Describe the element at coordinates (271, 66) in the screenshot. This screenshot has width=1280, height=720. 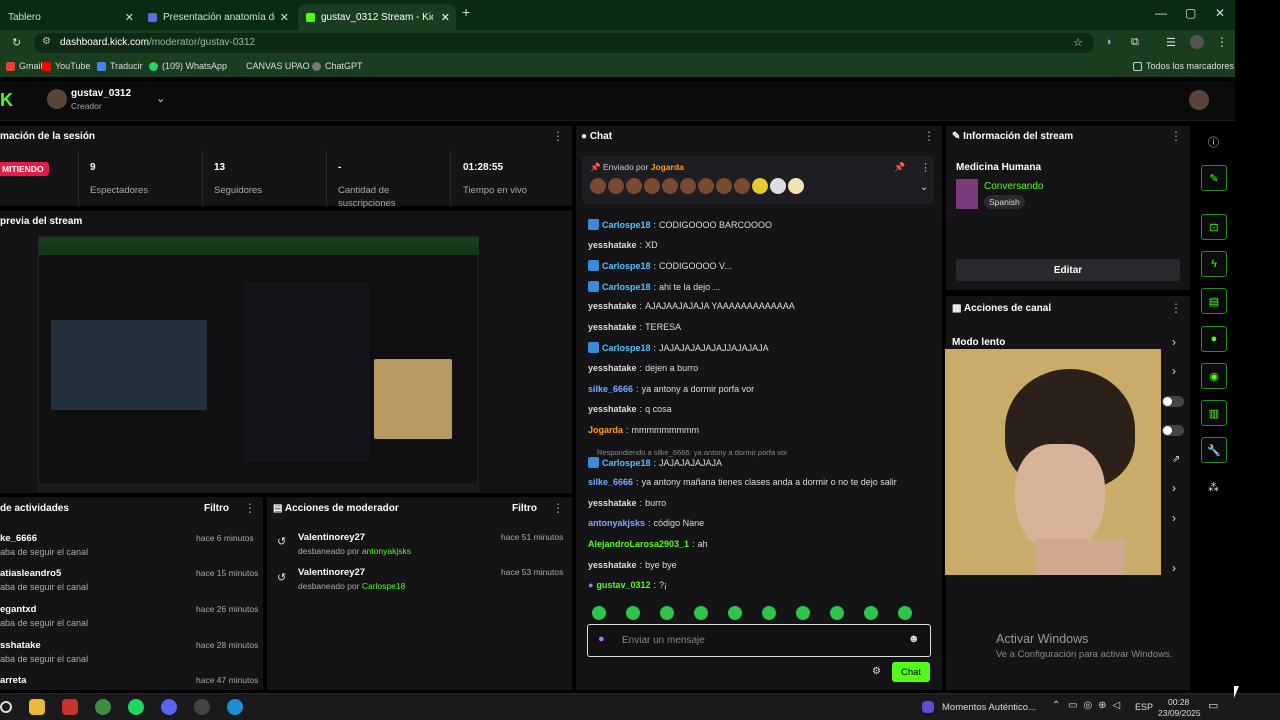
I see `bookmark-canvas: CANVAS UPAO` at that location.